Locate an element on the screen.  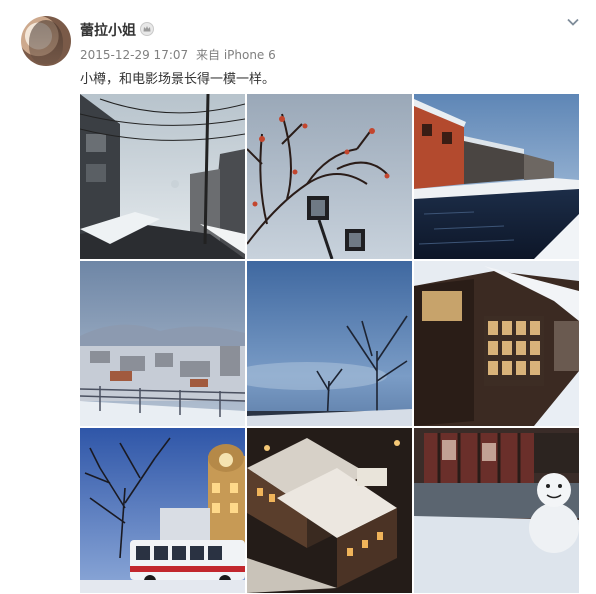
username: 蕾拉小姐 is located at coordinates (108, 30).